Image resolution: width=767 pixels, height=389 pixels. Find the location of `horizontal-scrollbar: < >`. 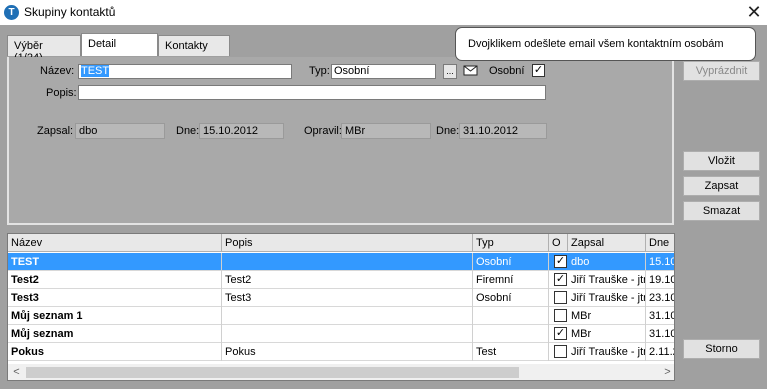

horizontal-scrollbar: < > is located at coordinates (341, 372).